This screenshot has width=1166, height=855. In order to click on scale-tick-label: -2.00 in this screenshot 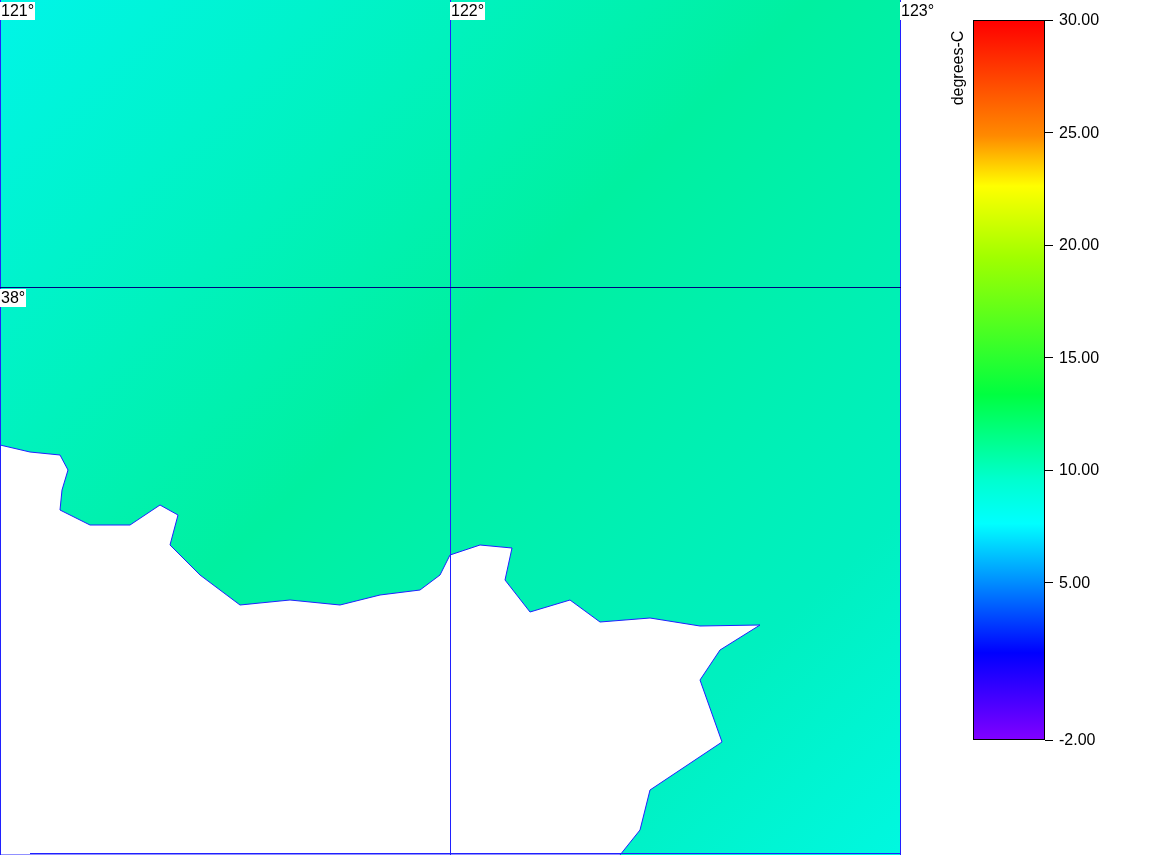, I will do `click(1070, 740)`.